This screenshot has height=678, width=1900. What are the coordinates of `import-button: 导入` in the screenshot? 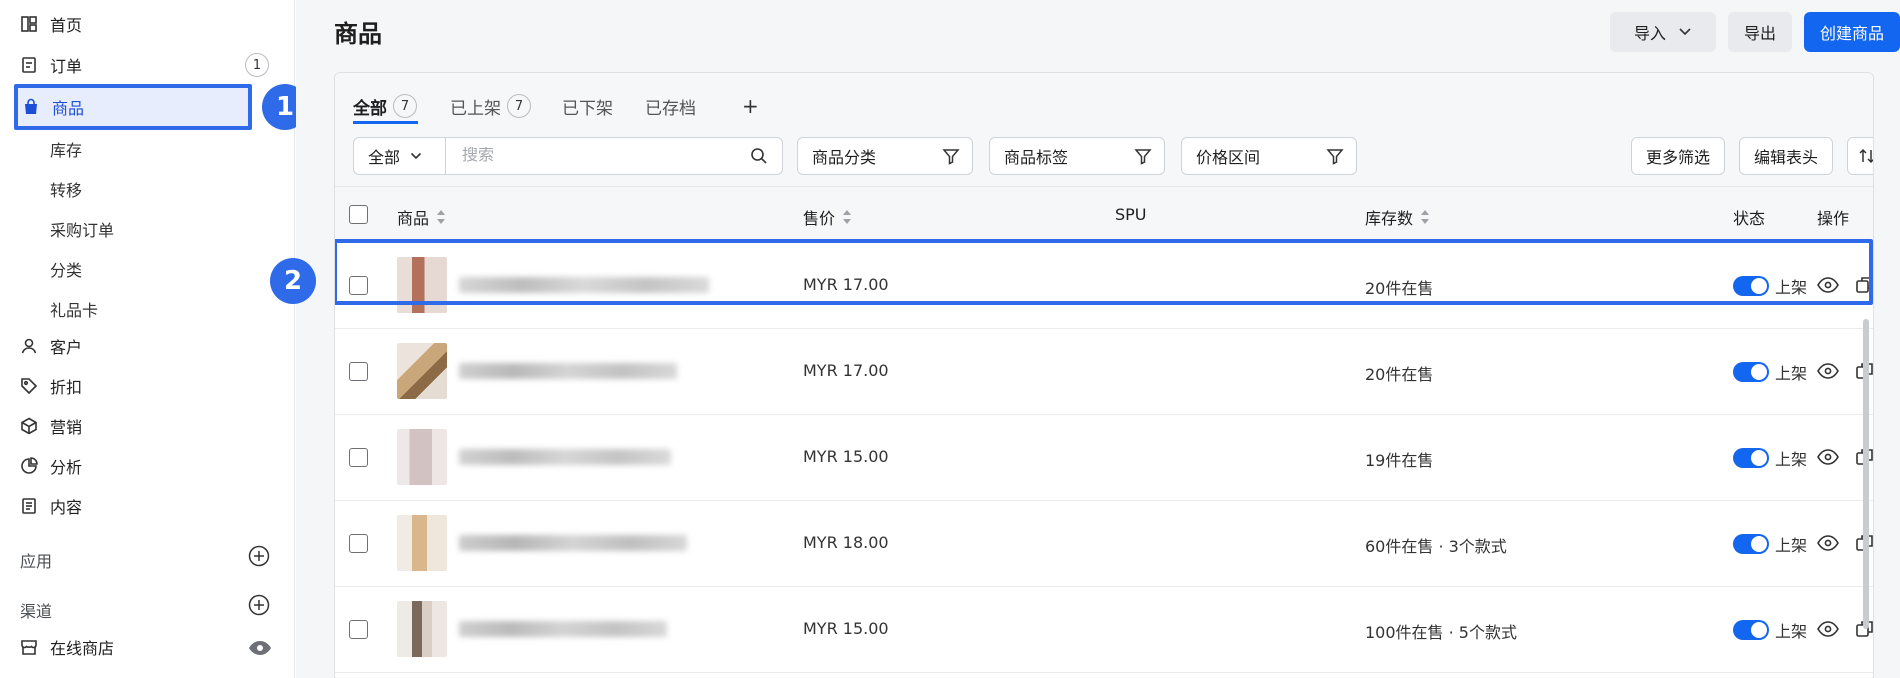 It's located at (1663, 32).